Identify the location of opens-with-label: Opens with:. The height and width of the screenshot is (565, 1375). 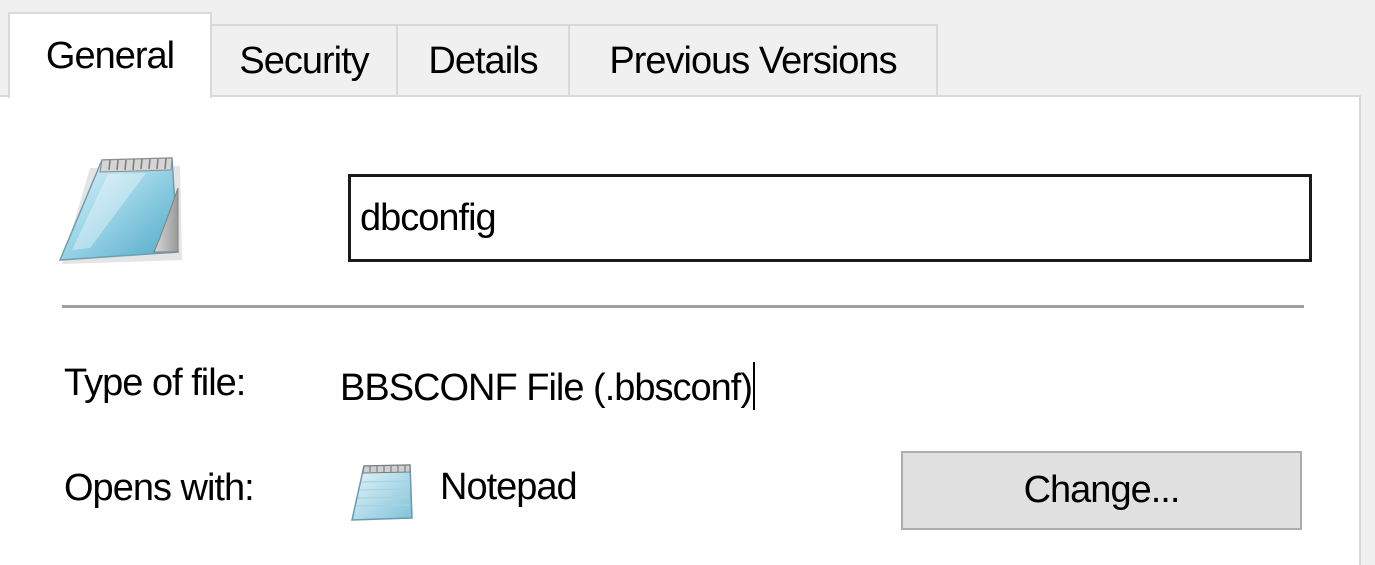
(159, 488).